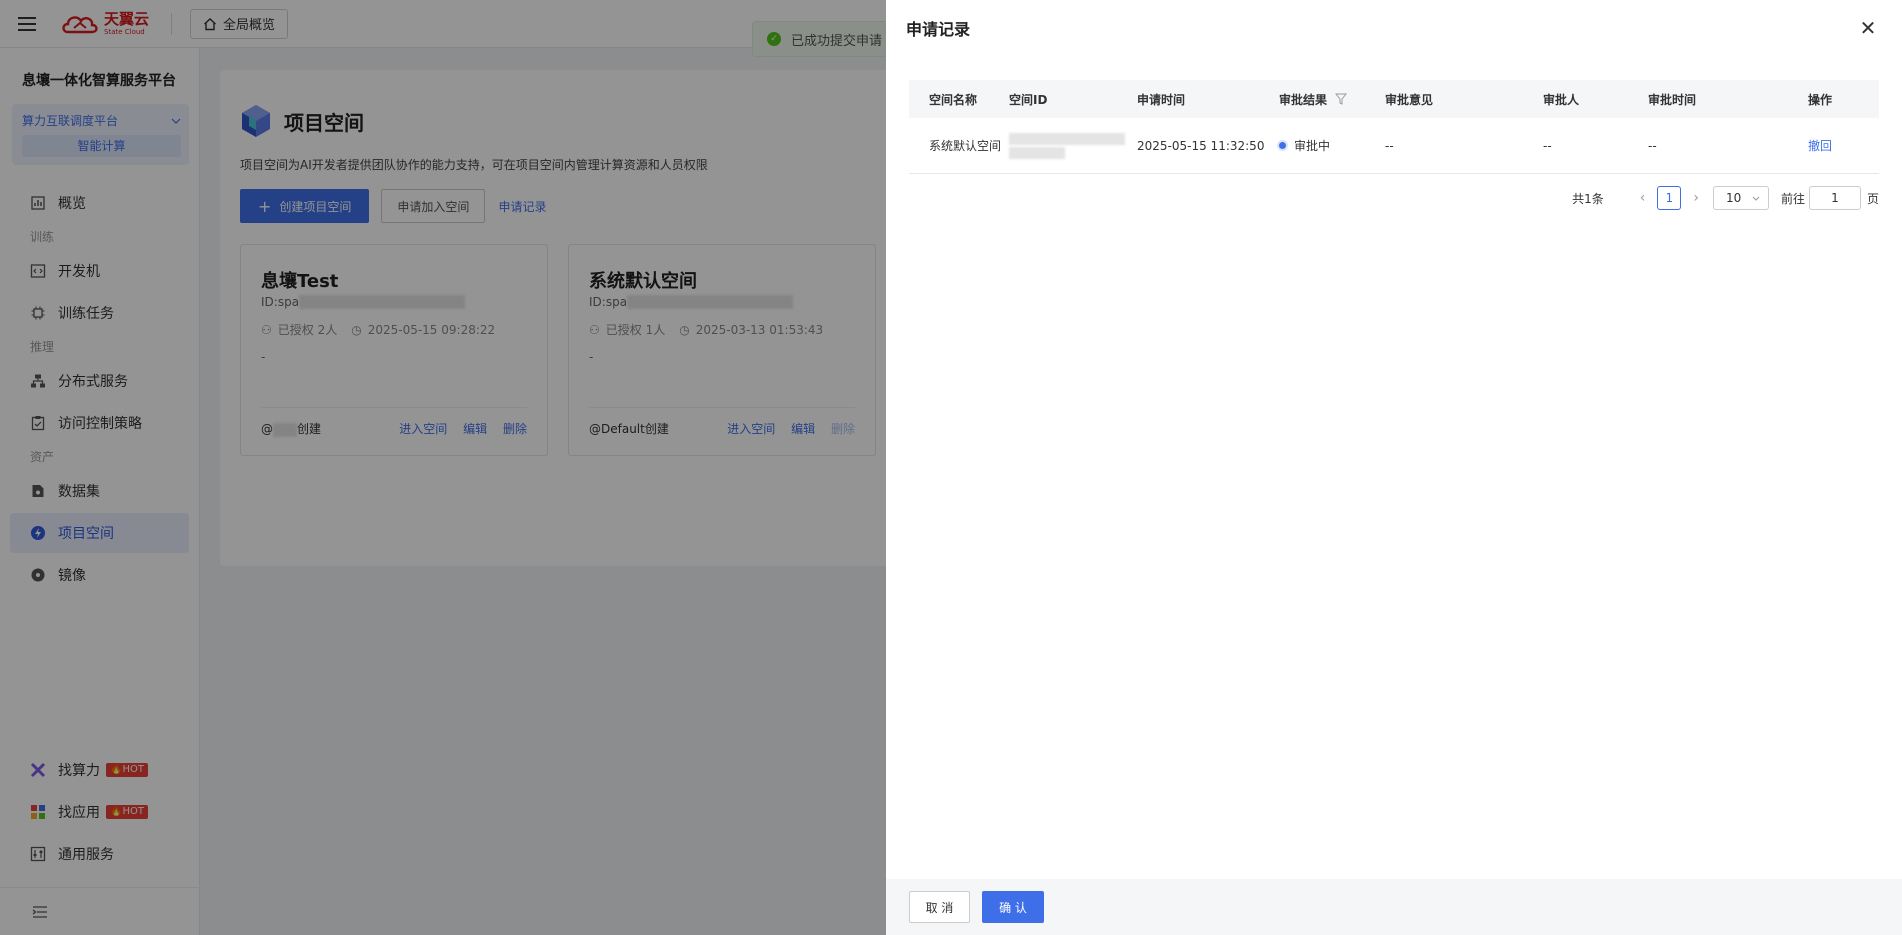 The image size is (1902, 935). What do you see at coordinates (1332, 145) in the screenshot?
I see `cell-result: 审批中` at bounding box center [1332, 145].